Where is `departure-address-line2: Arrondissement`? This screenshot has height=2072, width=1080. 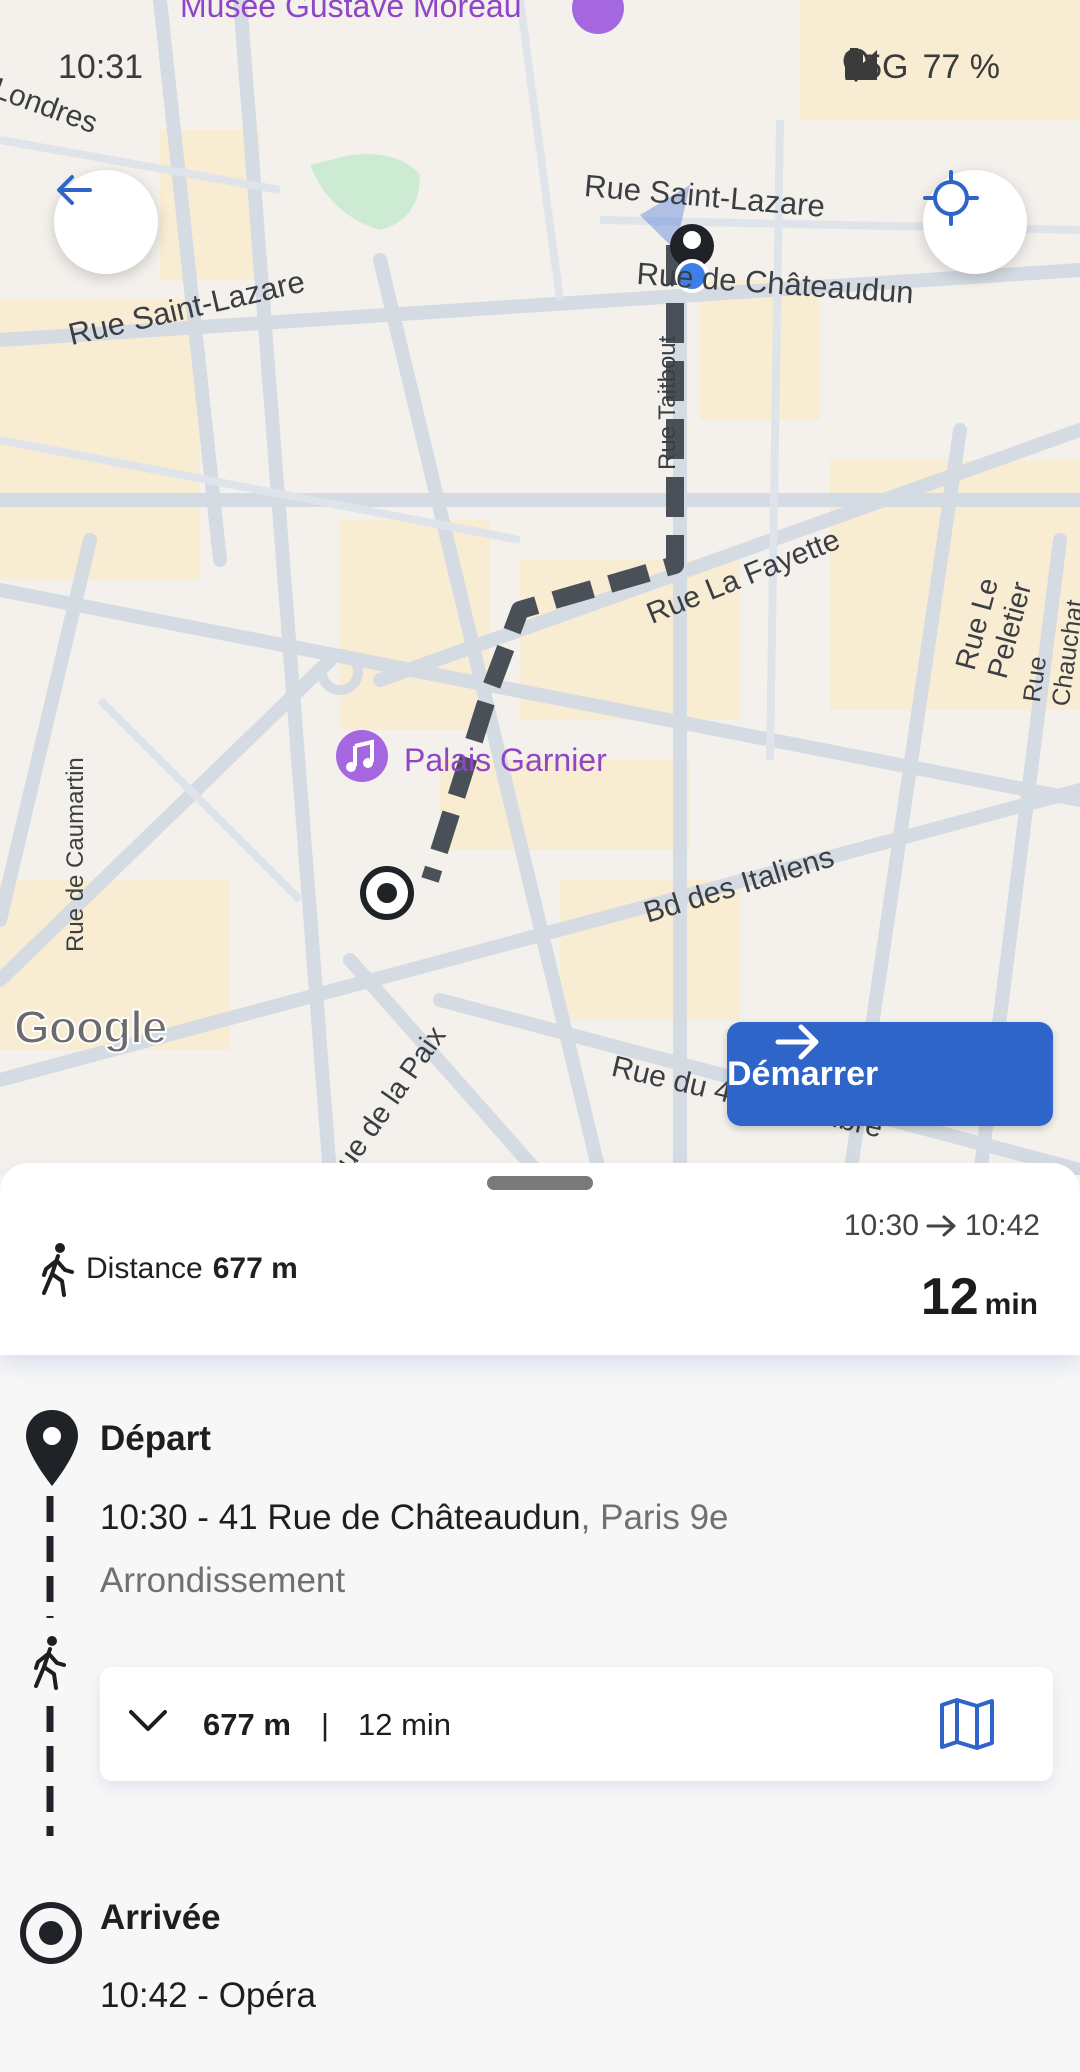 departure-address-line2: Arrondissement is located at coordinates (223, 1580).